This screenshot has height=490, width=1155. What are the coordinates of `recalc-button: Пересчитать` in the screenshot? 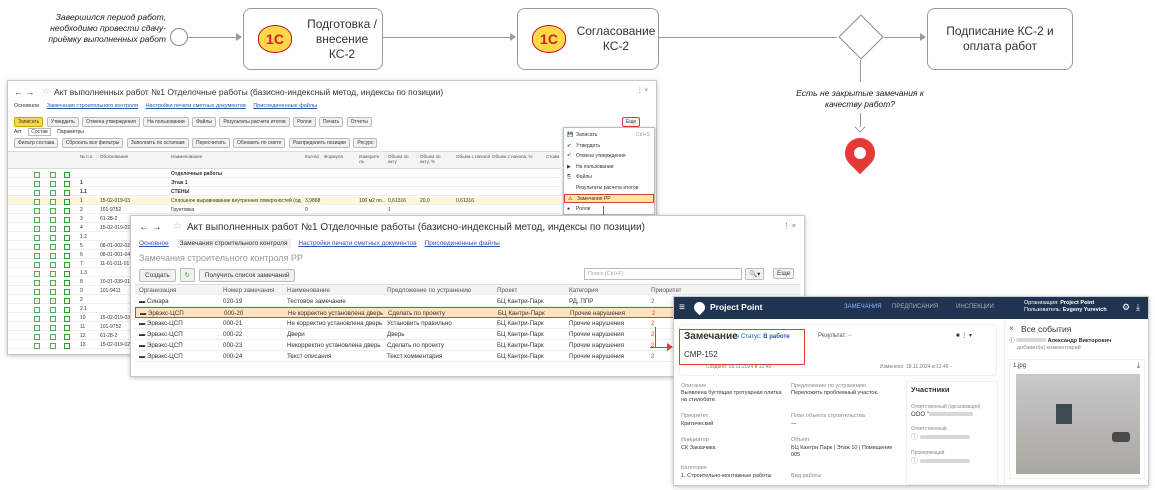 It's located at (211, 143).